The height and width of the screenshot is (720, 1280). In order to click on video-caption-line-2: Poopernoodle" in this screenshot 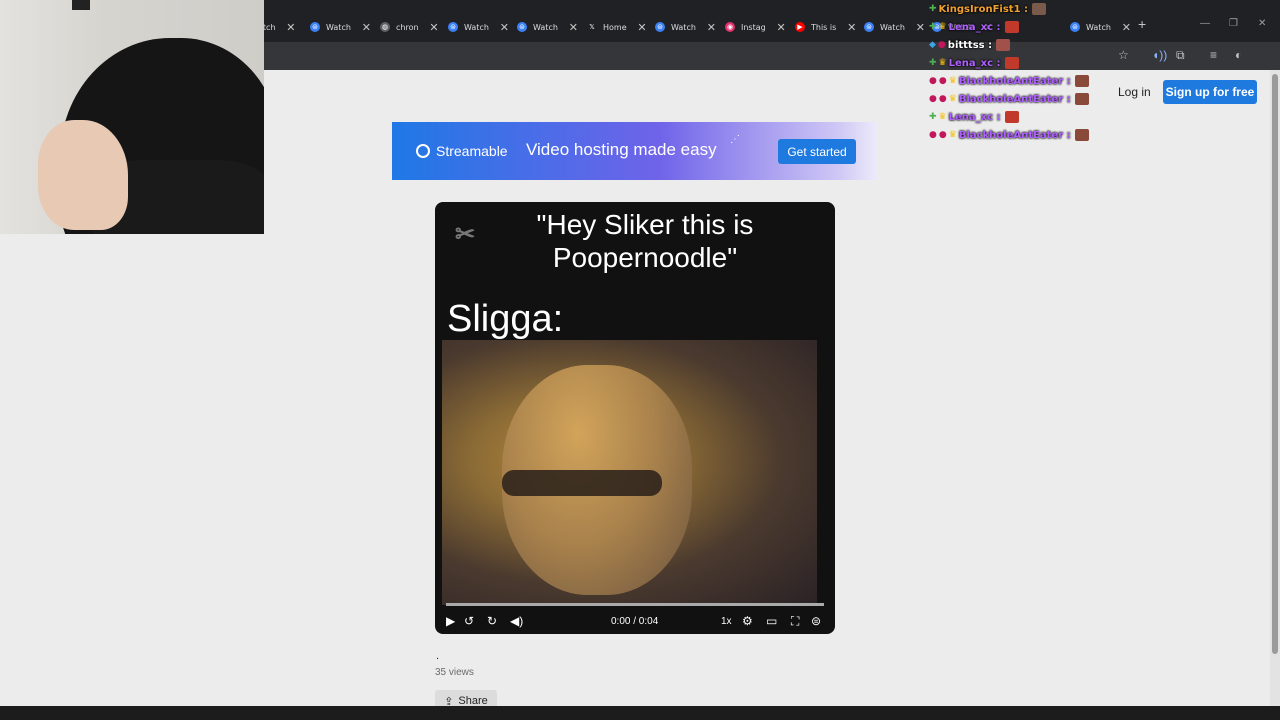, I will do `click(645, 257)`.